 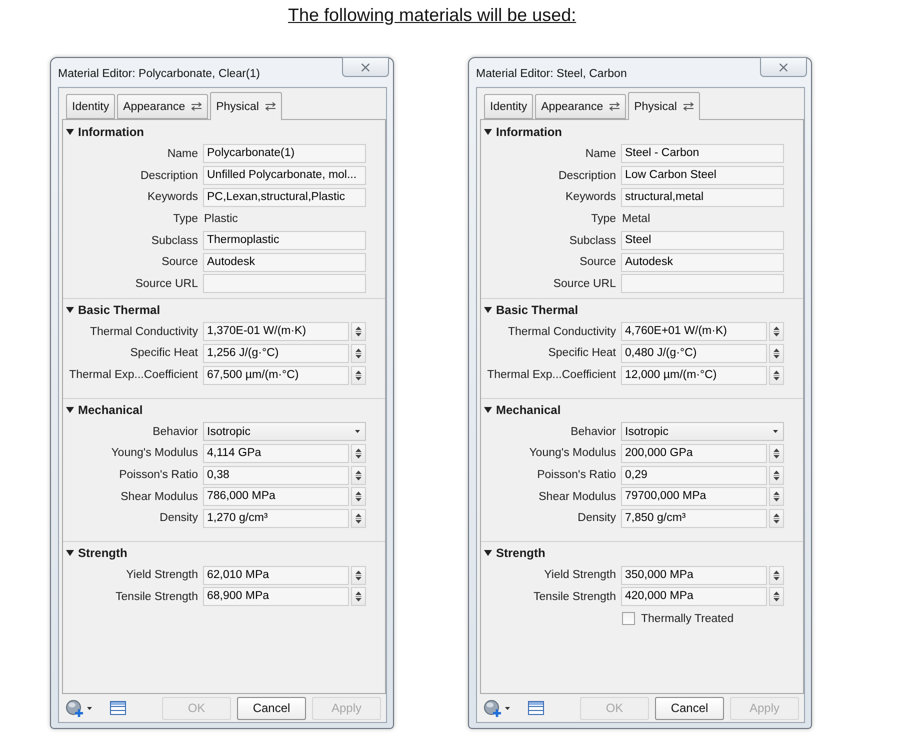 What do you see at coordinates (276, 375) in the screenshot?
I see `number-field: 67,500 µm/(m·°C)` at bounding box center [276, 375].